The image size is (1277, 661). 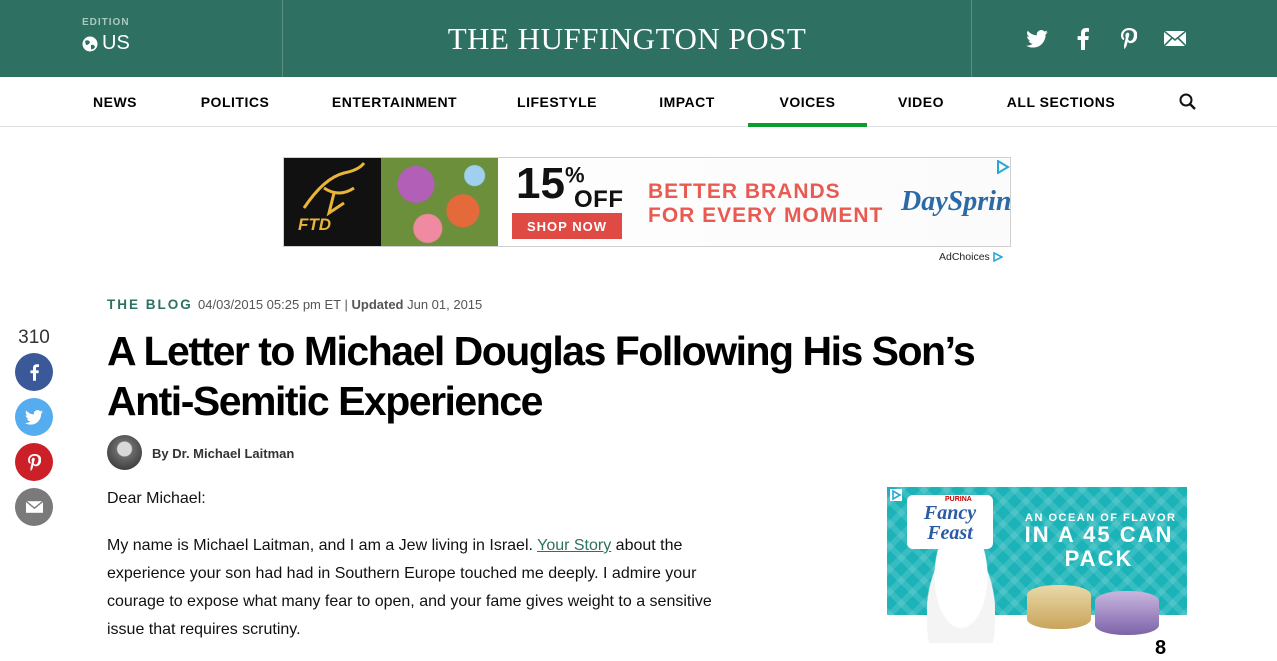 I want to click on author-avatar, so click(x=124, y=452).